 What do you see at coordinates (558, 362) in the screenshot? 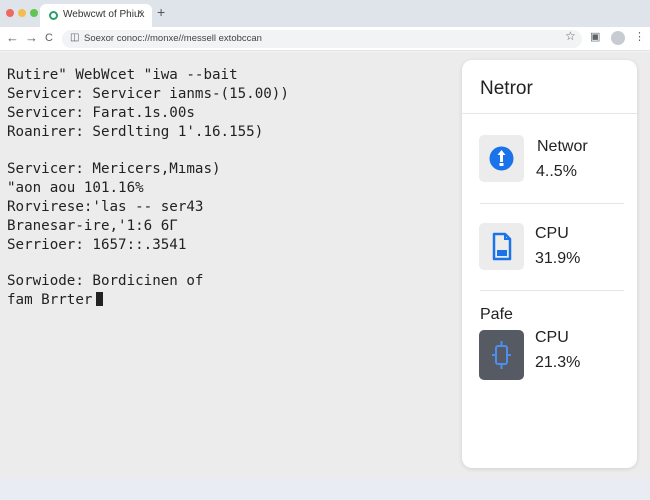
I see `cpu-card-value: 21.3%` at bounding box center [558, 362].